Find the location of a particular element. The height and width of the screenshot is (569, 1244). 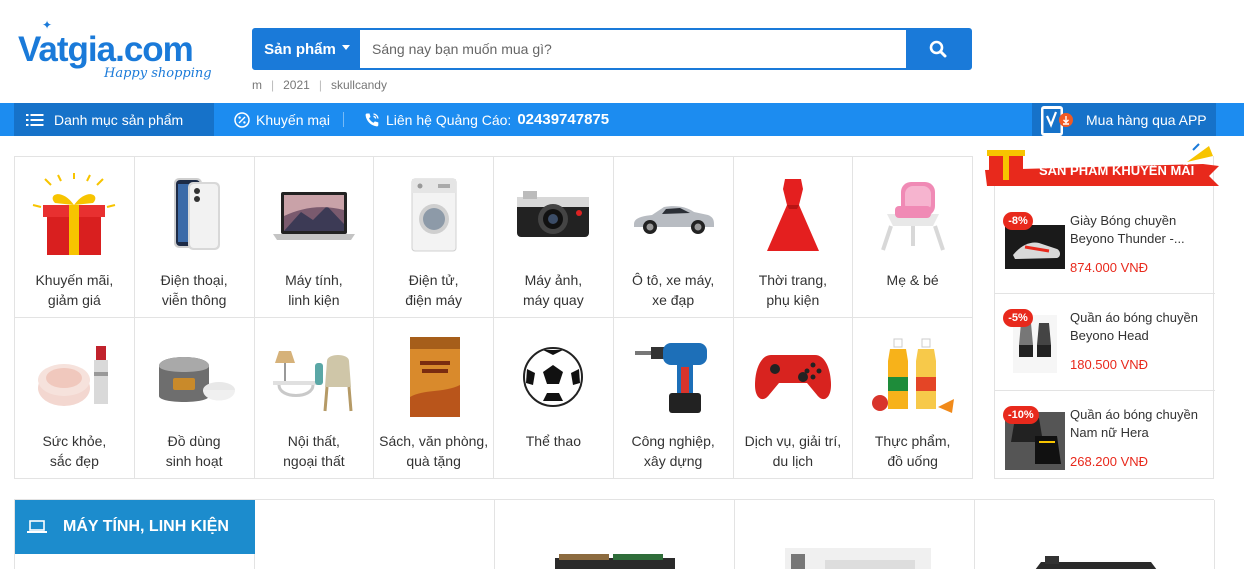

discount-badge: -5% is located at coordinates (1018, 318).